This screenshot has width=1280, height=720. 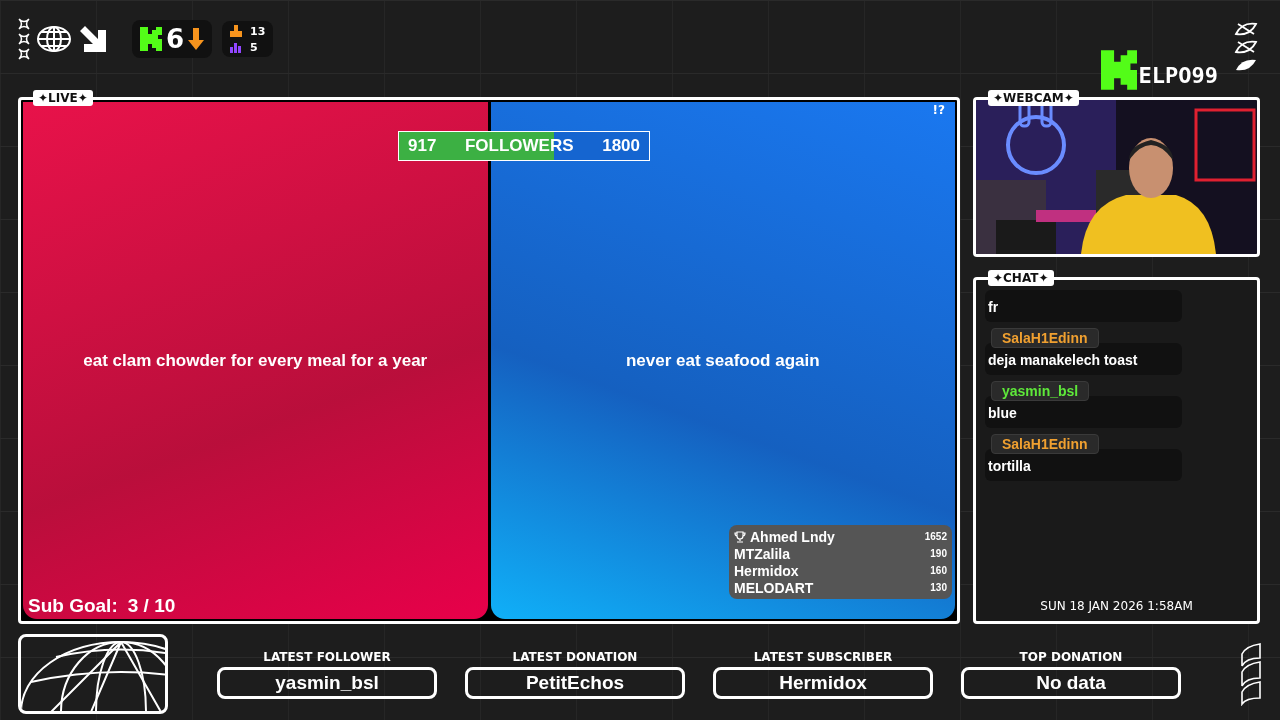 What do you see at coordinates (1083, 465) in the screenshot?
I see `chat-message: tortilla` at bounding box center [1083, 465].